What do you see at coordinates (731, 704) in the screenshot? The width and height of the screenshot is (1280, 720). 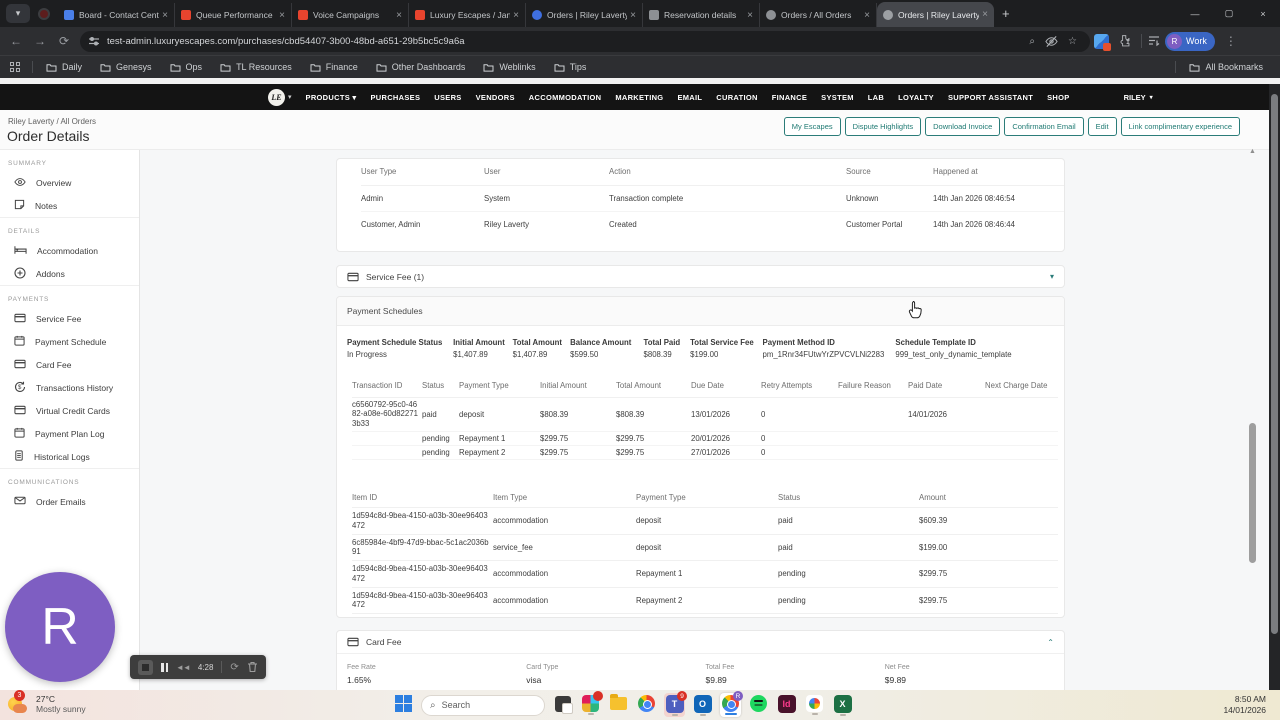 I see `chrome-active-button: R` at bounding box center [731, 704].